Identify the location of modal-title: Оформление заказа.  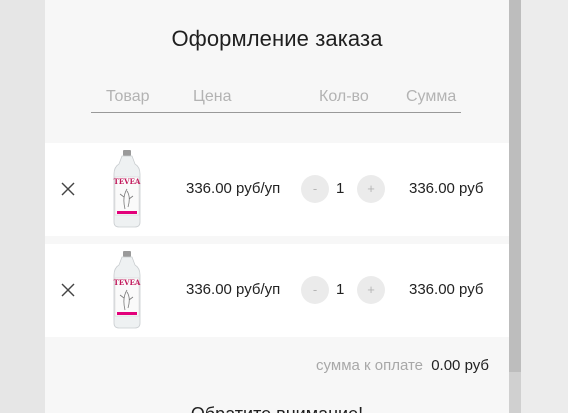
(277, 38).